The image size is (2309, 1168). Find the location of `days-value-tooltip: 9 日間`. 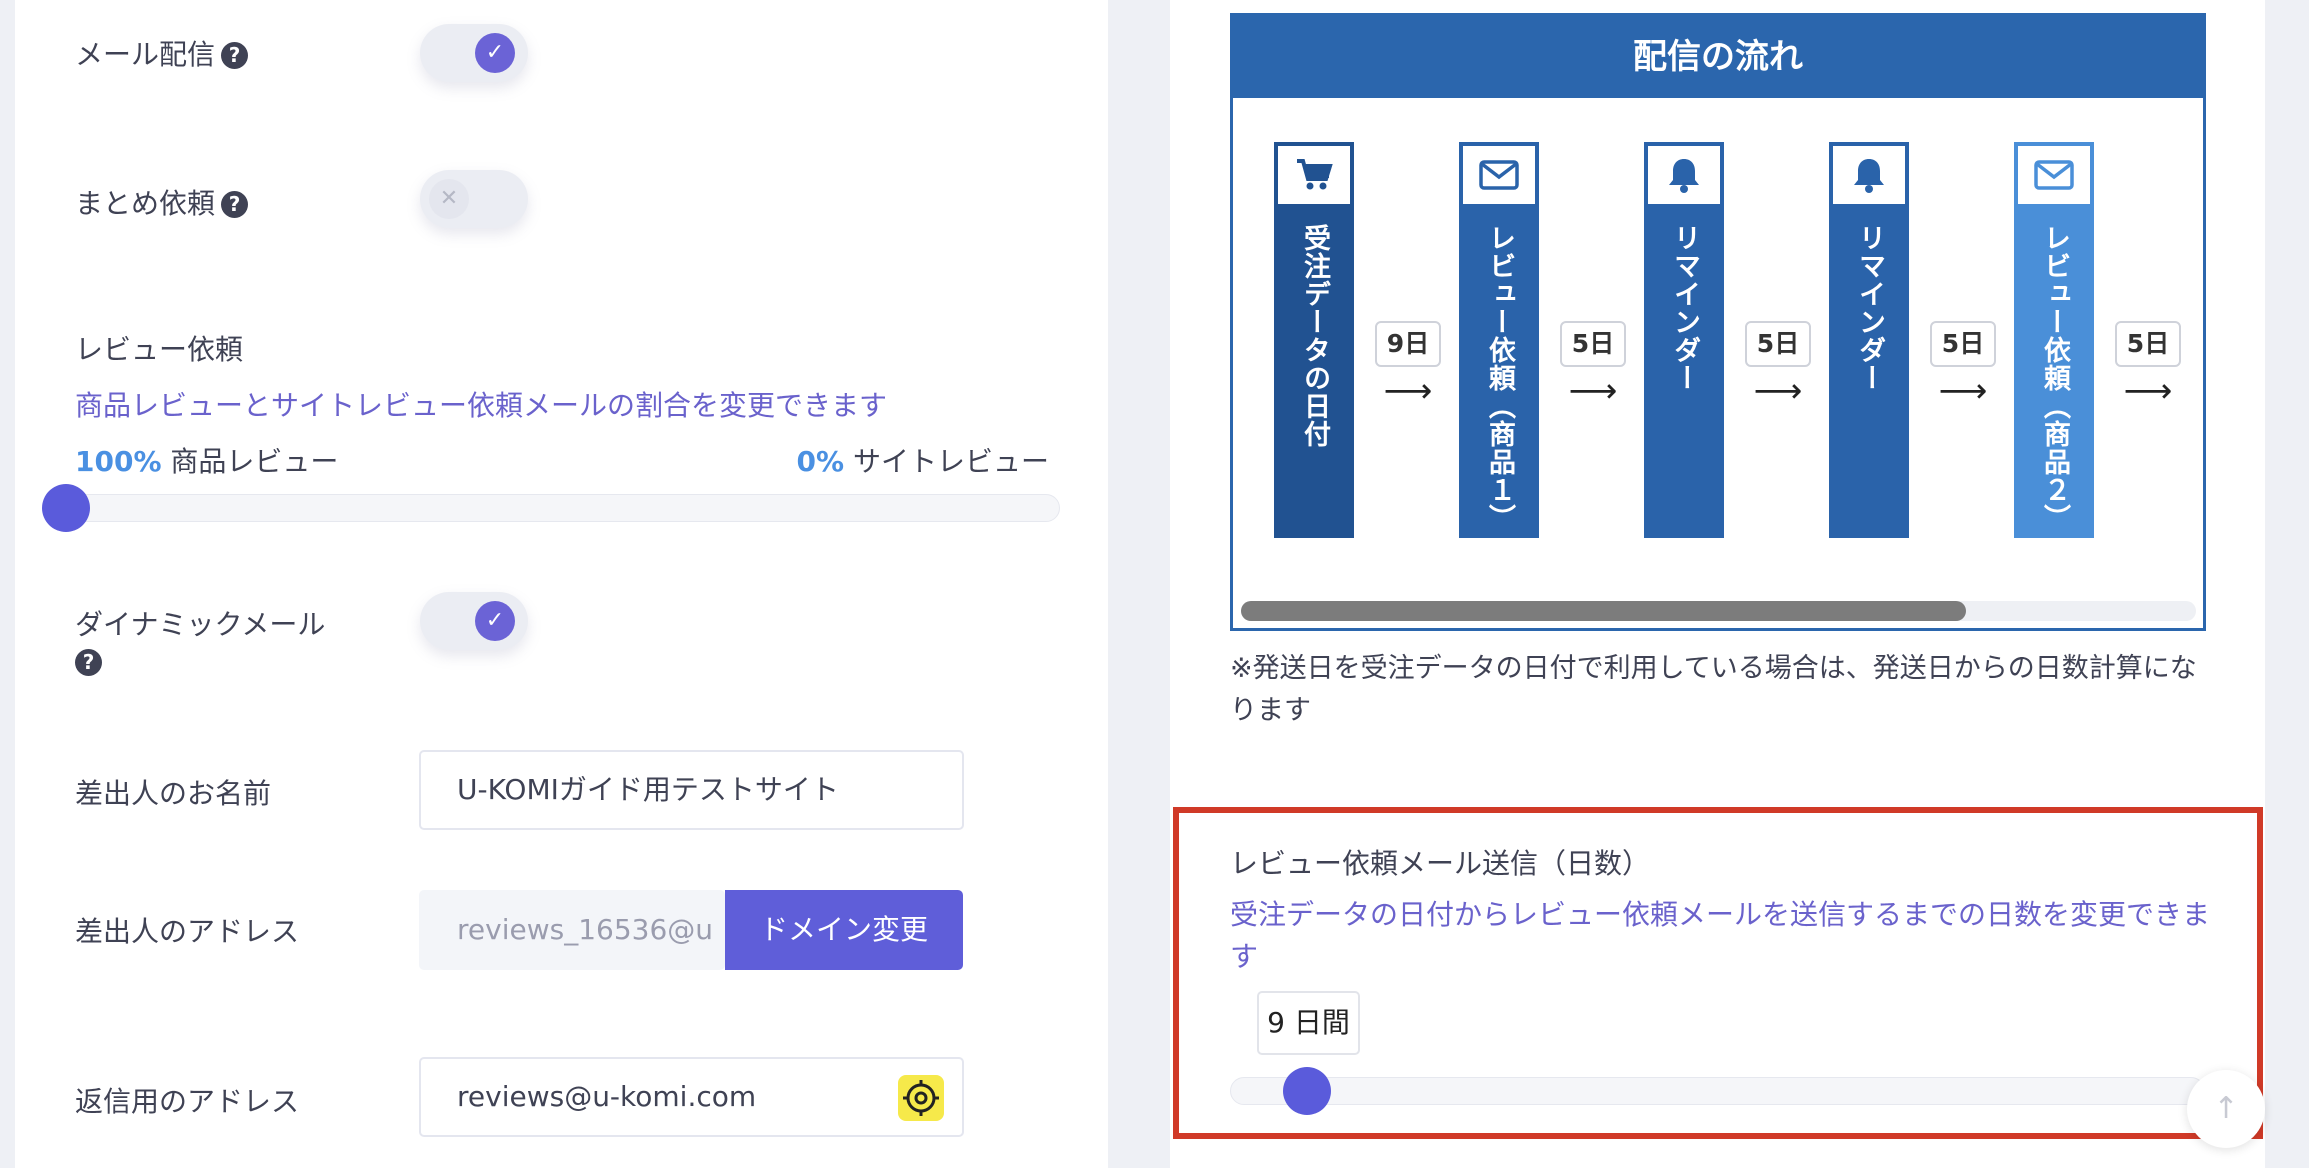

days-value-tooltip: 9 日間 is located at coordinates (1308, 1023).